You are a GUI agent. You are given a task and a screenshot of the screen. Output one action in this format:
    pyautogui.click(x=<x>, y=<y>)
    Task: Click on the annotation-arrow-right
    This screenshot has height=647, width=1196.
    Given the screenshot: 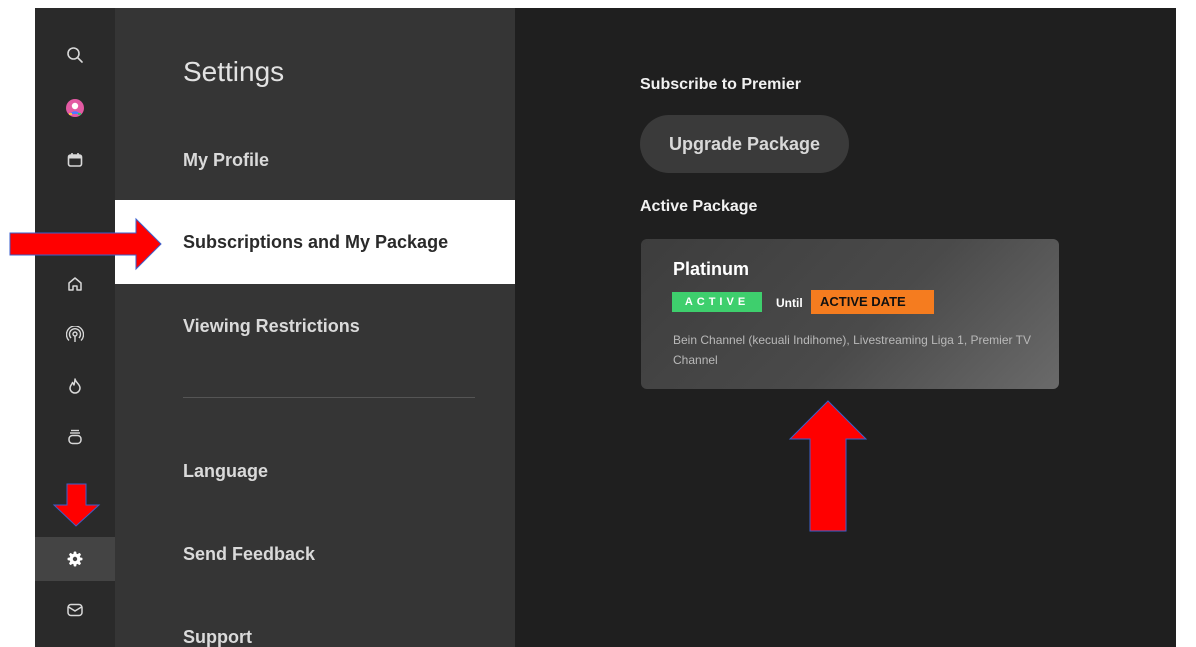 What is the action you would take?
    pyautogui.click(x=85, y=244)
    